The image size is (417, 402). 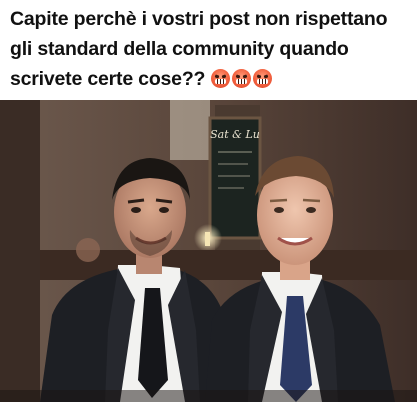 I want to click on left-shadow, so click(x=20, y=251).